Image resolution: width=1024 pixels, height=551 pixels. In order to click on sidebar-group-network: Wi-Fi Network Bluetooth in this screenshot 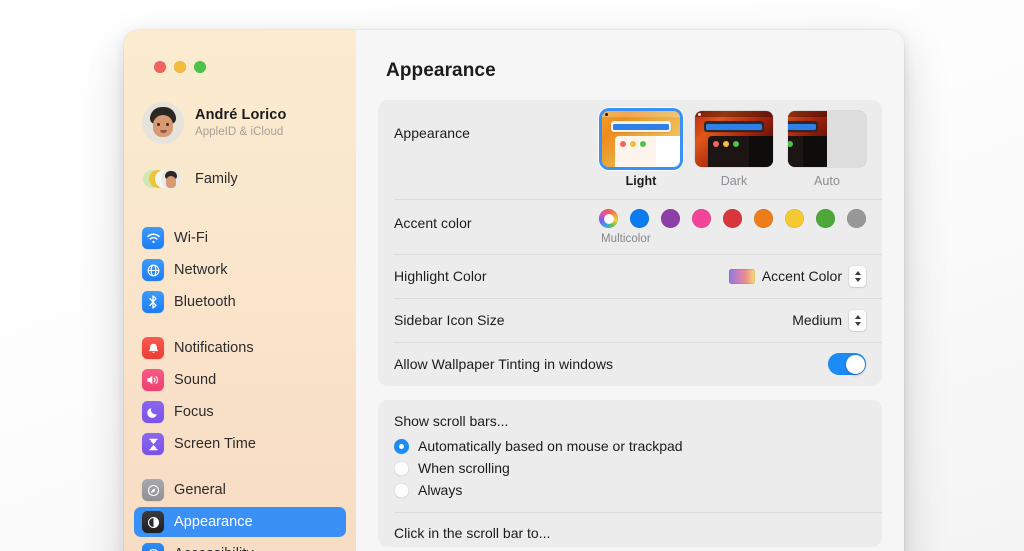, I will do `click(240, 270)`.